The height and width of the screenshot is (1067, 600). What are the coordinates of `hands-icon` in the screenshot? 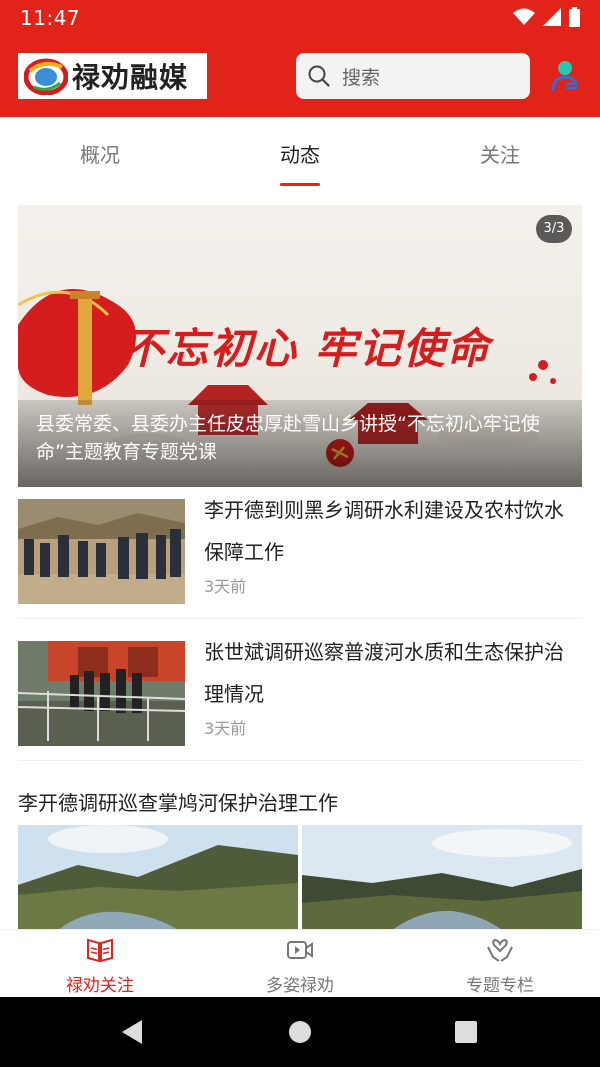 It's located at (500, 950).